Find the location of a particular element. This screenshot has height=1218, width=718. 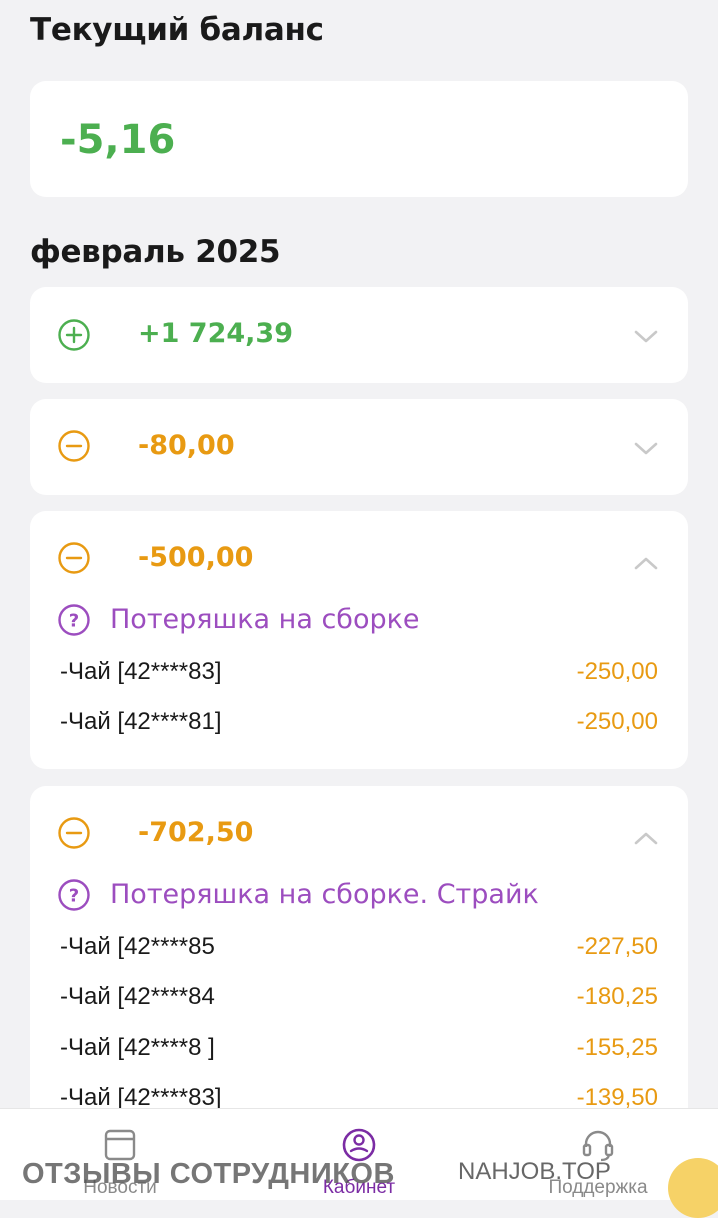

item-amount: -180,25 is located at coordinates (617, 996).